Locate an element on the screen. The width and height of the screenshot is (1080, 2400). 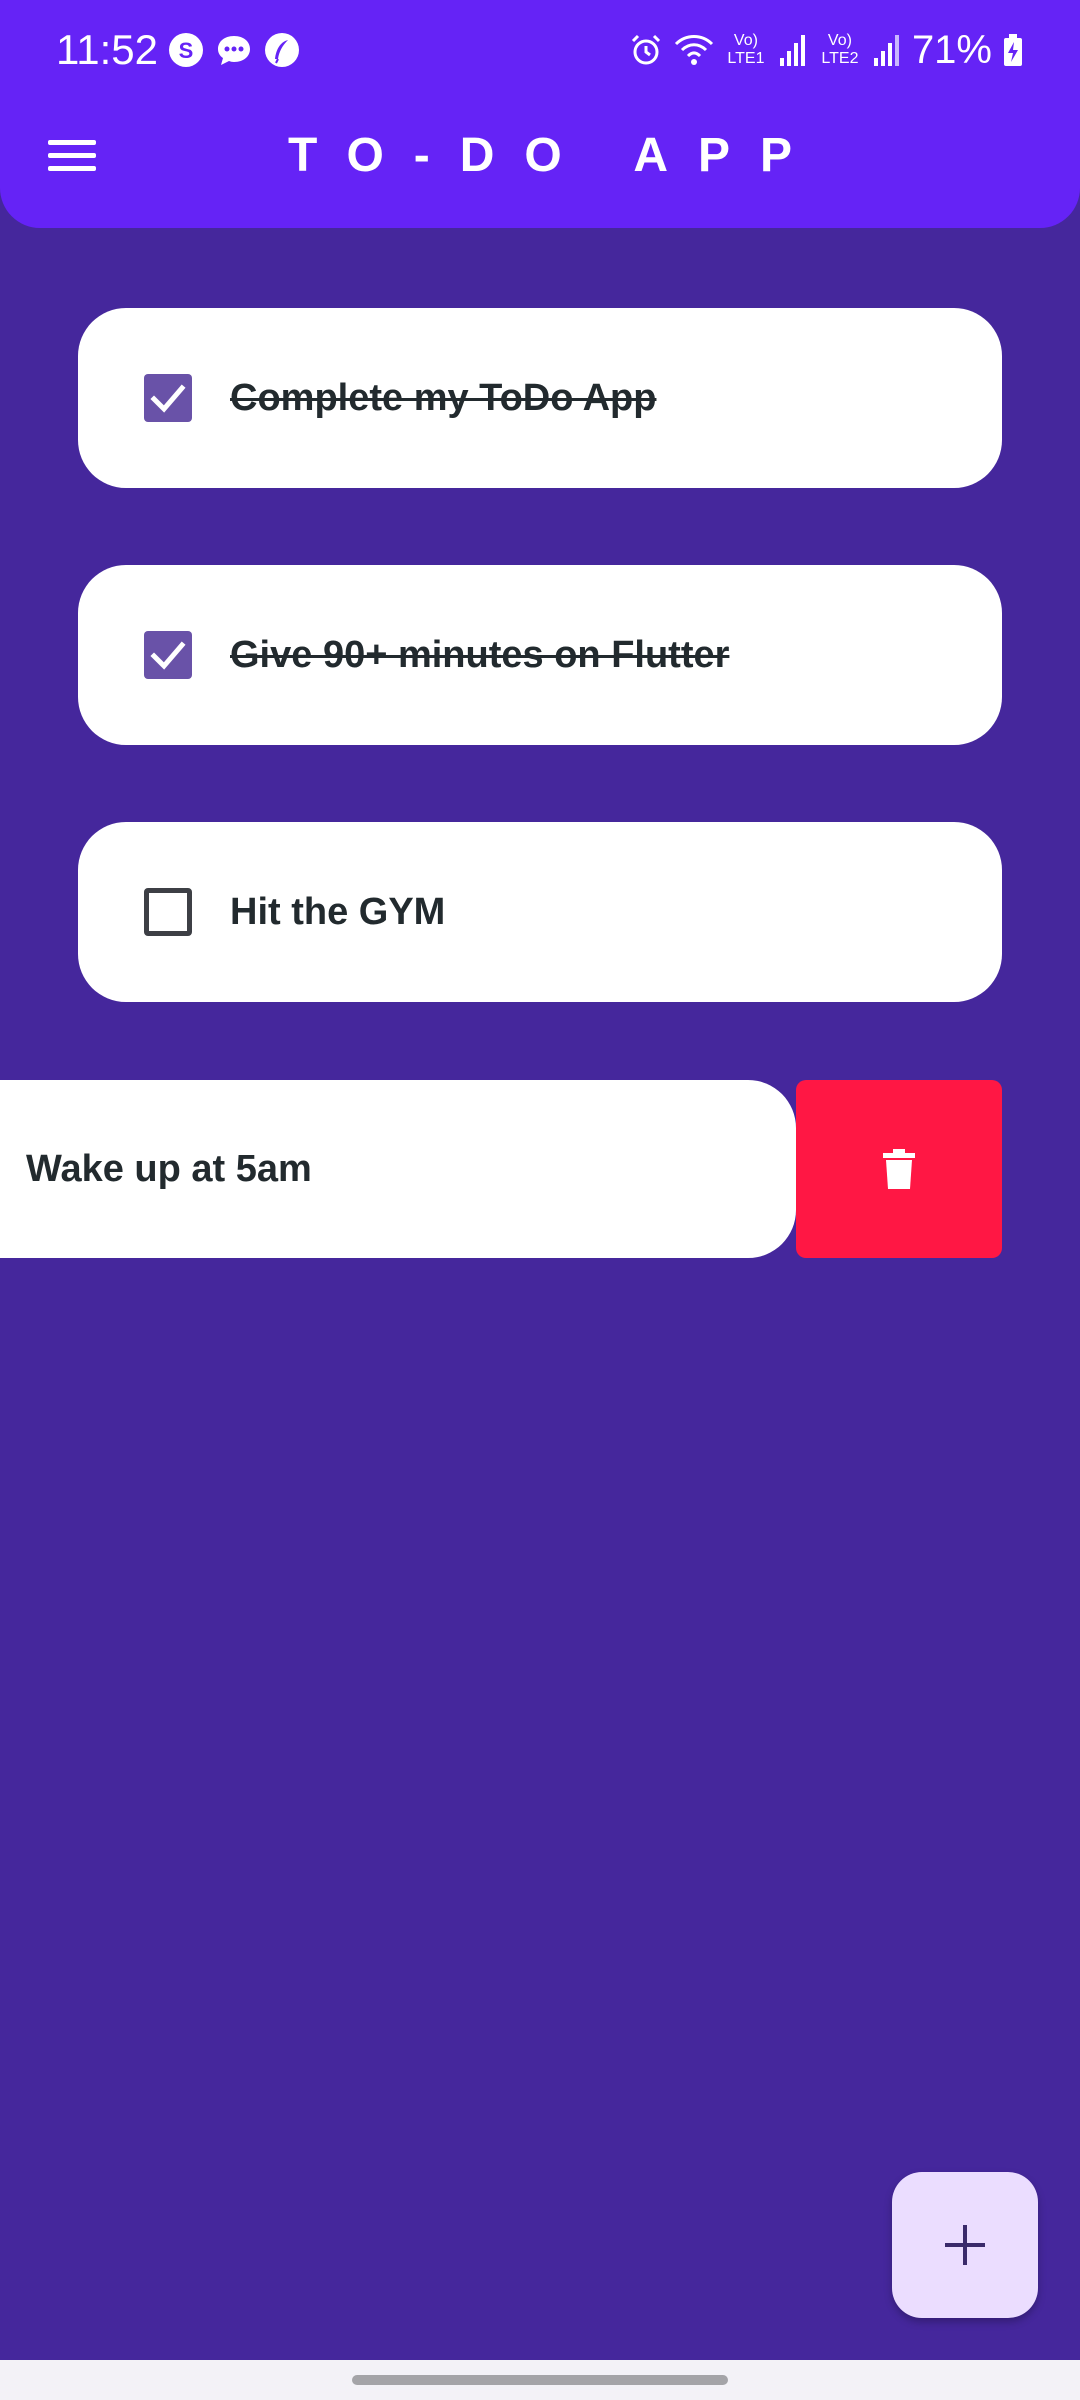
todo-item-swiped: Wake up at 5am is located at coordinates (398, 1169).